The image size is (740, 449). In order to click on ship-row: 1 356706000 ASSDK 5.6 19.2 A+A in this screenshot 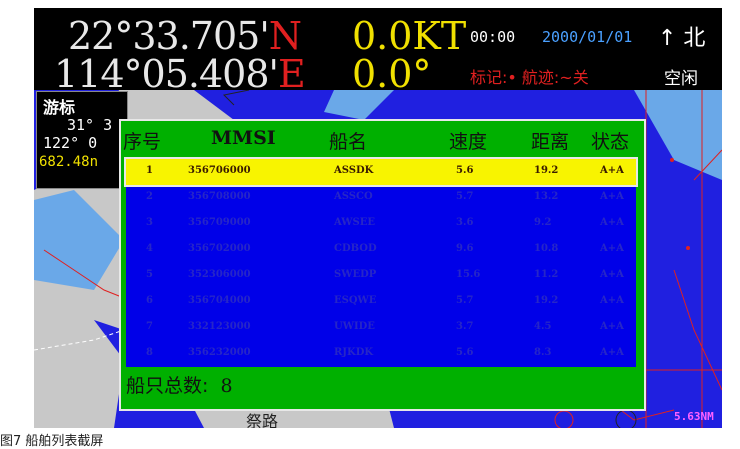, I will do `click(381, 172)`.